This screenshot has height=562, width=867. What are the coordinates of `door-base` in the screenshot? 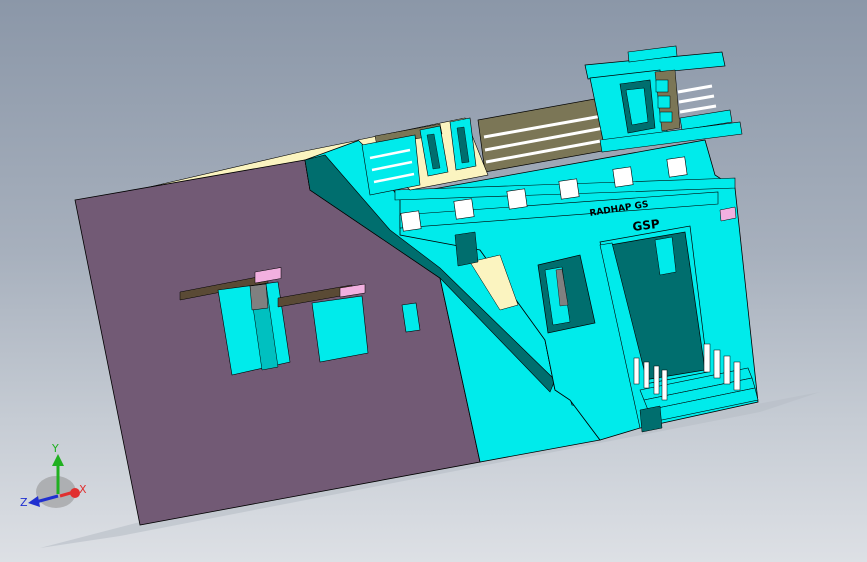 It's located at (651, 419).